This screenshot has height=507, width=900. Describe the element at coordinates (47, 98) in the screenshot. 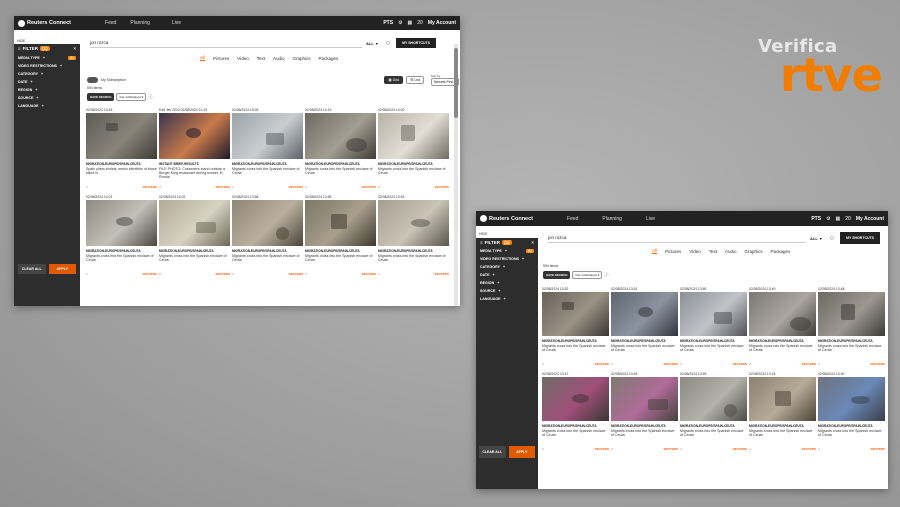

I see `filter-item-source: SOURCE +` at that location.